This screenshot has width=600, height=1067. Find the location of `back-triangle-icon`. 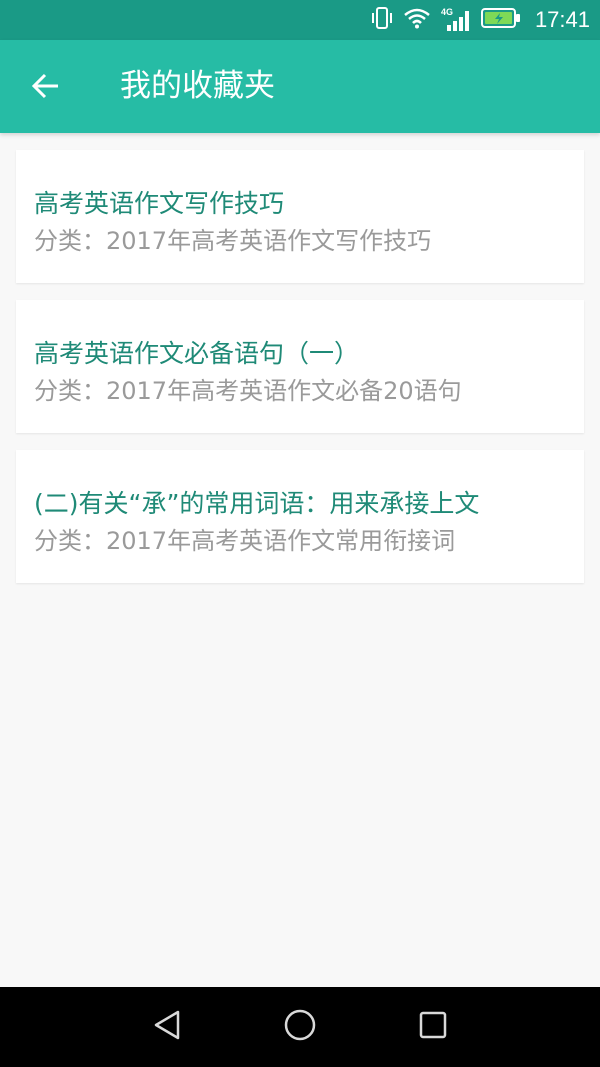

back-triangle-icon is located at coordinates (167, 1027).